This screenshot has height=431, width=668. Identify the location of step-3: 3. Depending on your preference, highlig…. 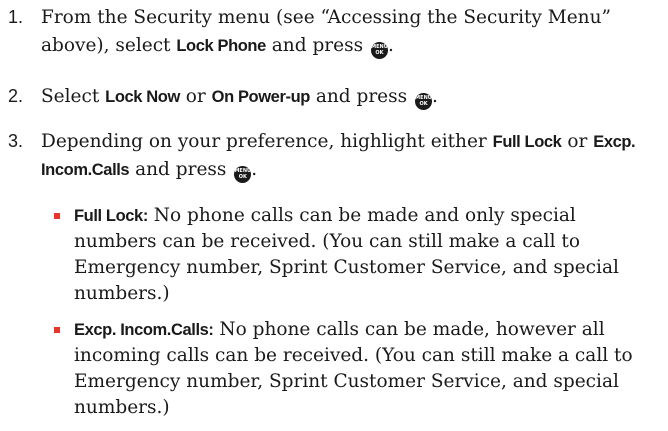
(333, 156).